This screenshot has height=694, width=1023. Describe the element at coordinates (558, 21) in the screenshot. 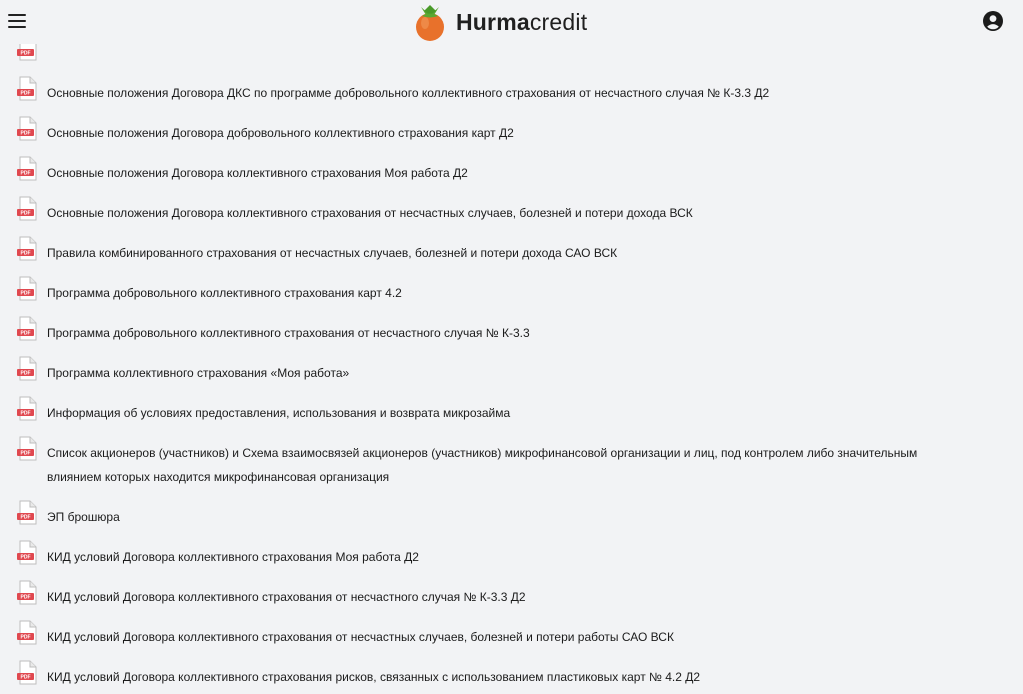

I see `brand-name-light: credit` at that location.